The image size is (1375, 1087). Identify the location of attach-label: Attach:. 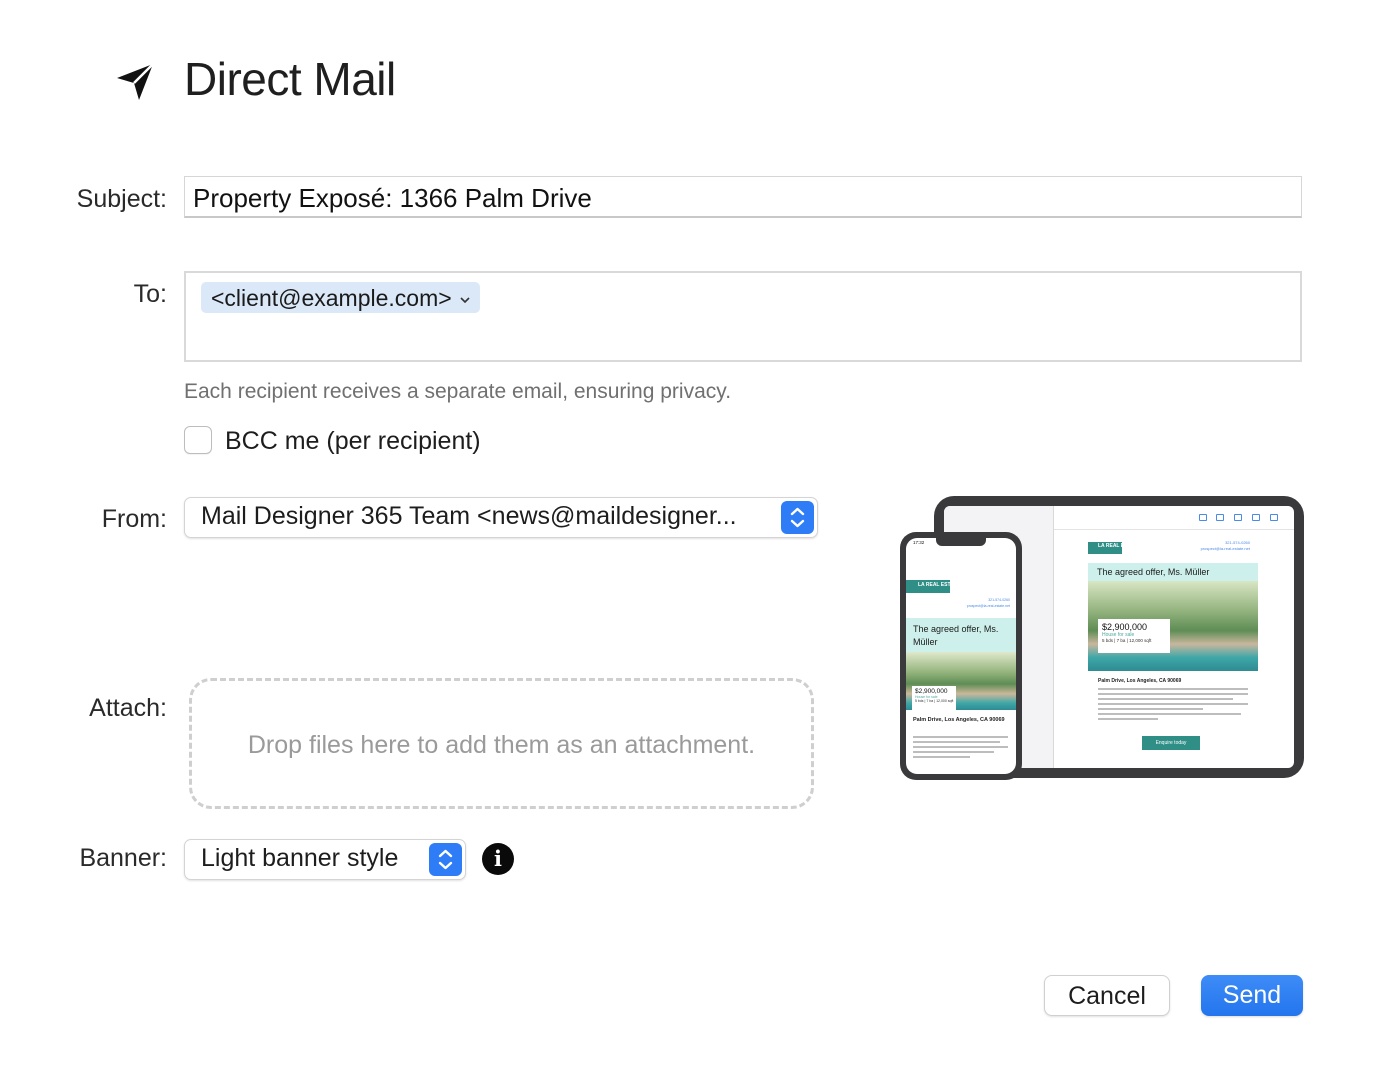
(128, 708).